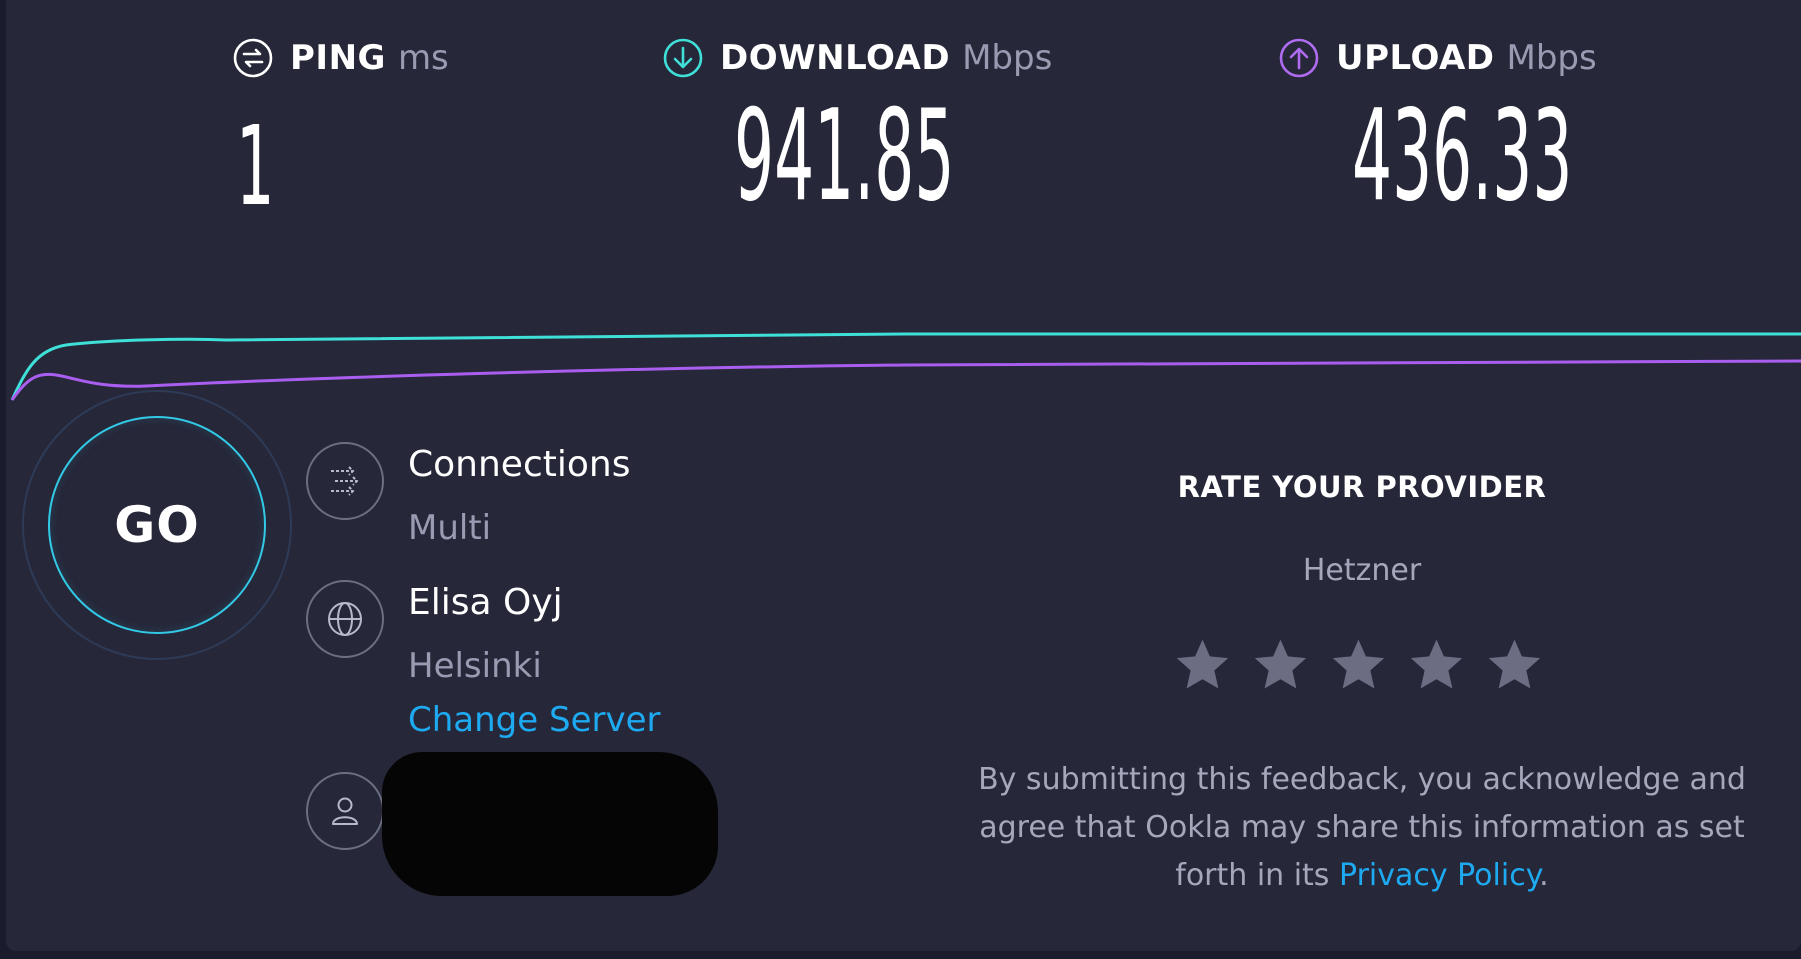 This screenshot has height=959, width=1801. Describe the element at coordinates (338, 58) in the screenshot. I see `ping-label: PING` at that location.